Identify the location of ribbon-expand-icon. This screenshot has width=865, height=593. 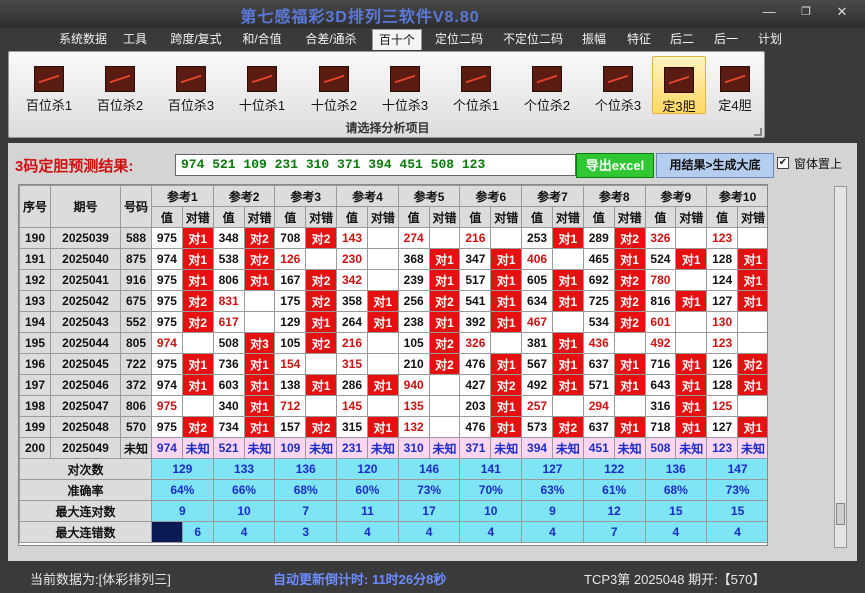
(758, 132).